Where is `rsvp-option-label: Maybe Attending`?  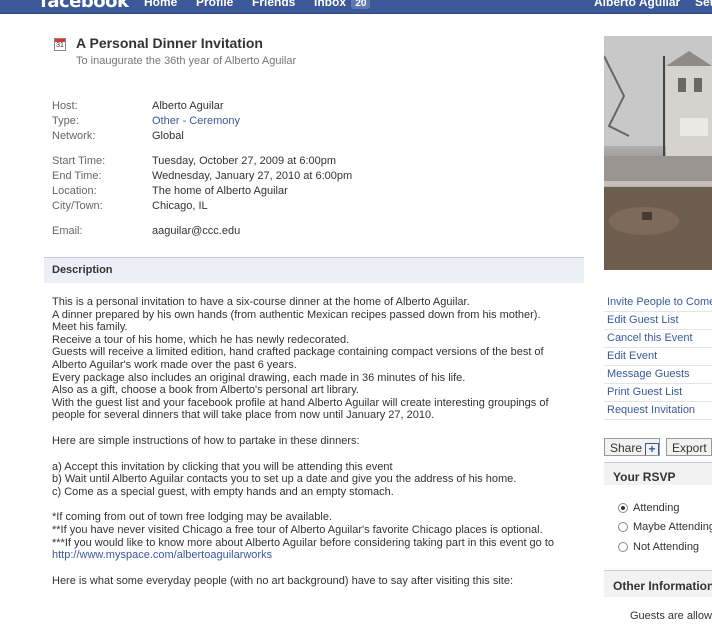
rsvp-option-label: Maybe Attending is located at coordinates (672, 527).